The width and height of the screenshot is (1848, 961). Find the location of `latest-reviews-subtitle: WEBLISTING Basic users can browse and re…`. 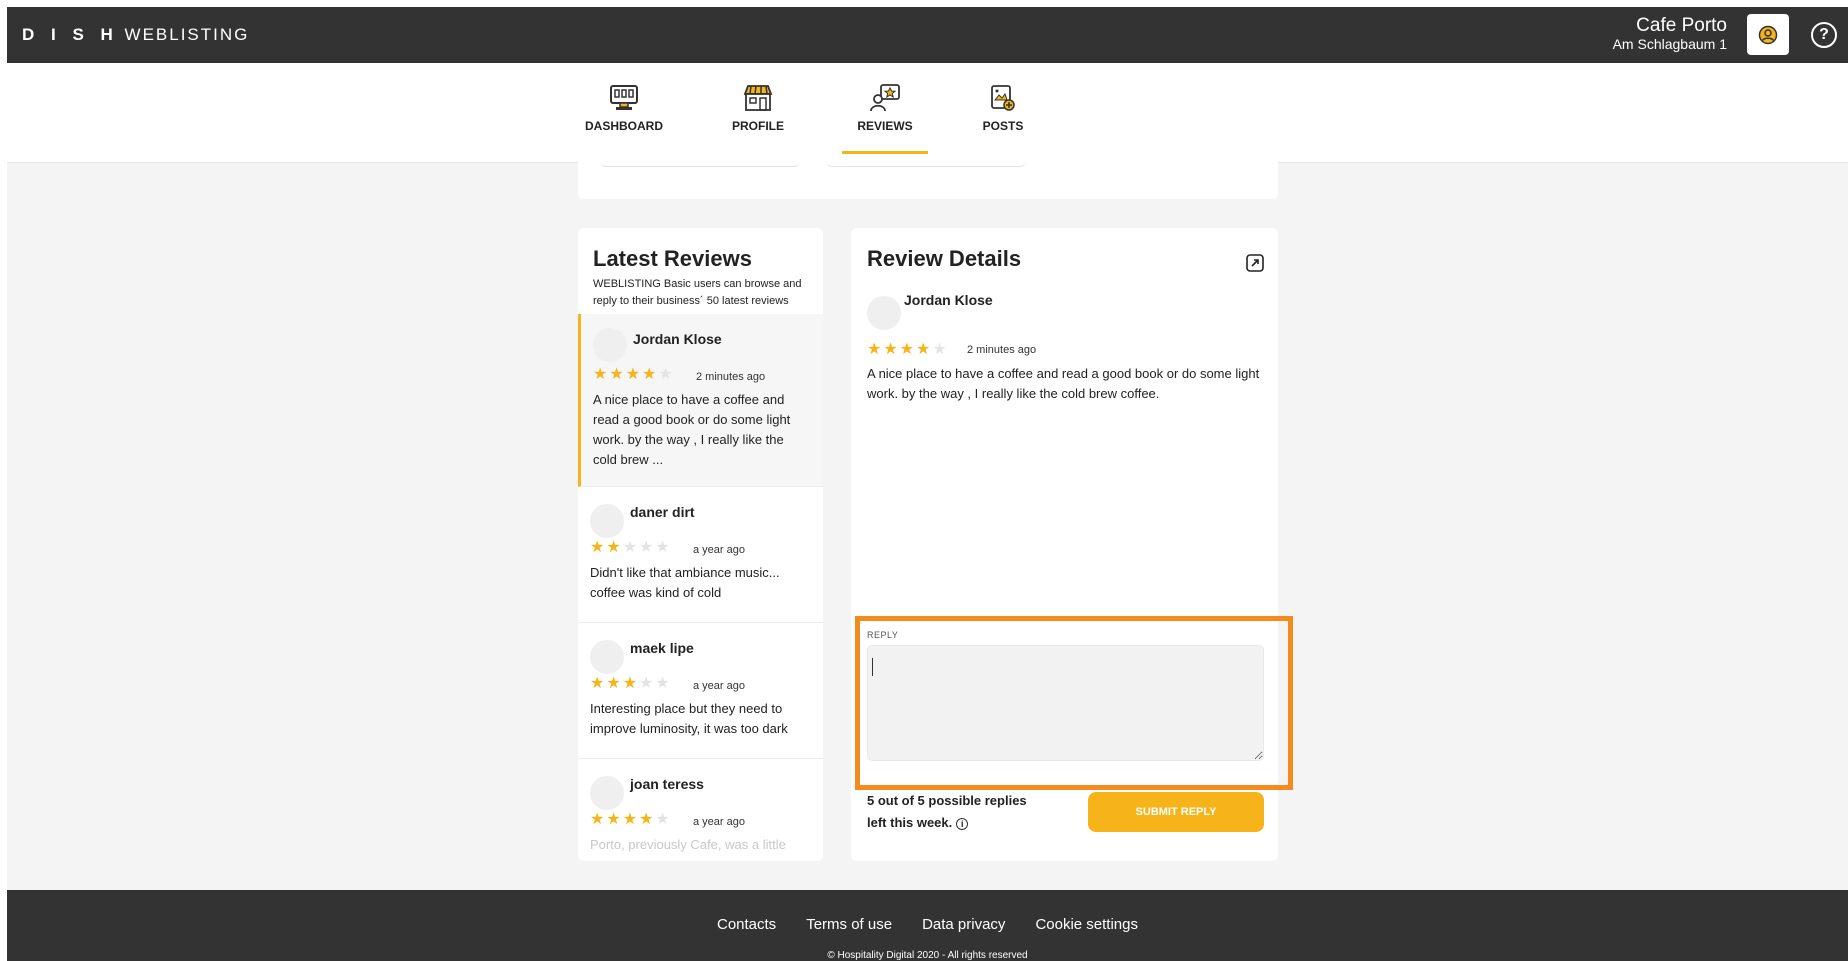

latest-reviews-subtitle: WEBLISTING Basic users can browse and re… is located at coordinates (697, 292).